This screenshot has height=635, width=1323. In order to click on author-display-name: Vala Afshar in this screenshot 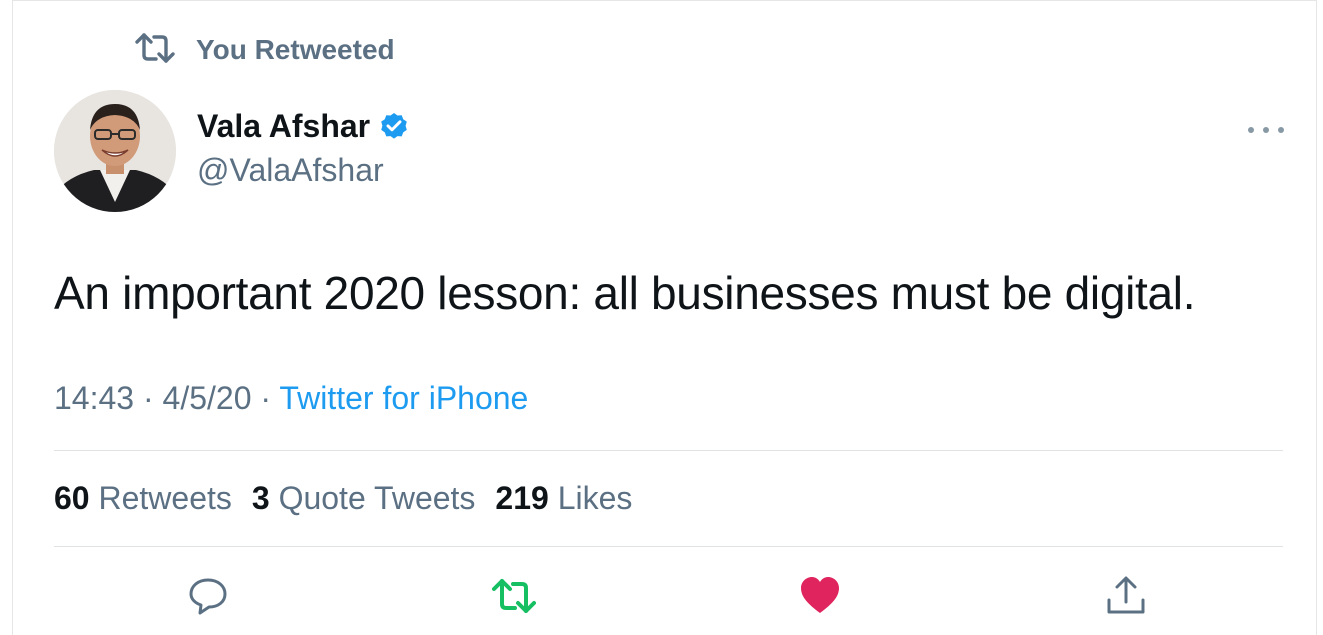, I will do `click(283, 126)`.